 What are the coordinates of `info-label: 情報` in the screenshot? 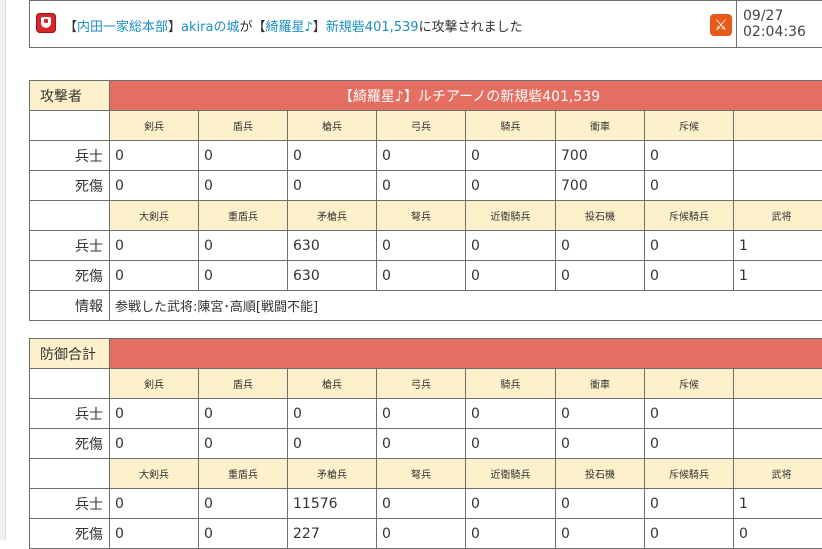 It's located at (70, 306).